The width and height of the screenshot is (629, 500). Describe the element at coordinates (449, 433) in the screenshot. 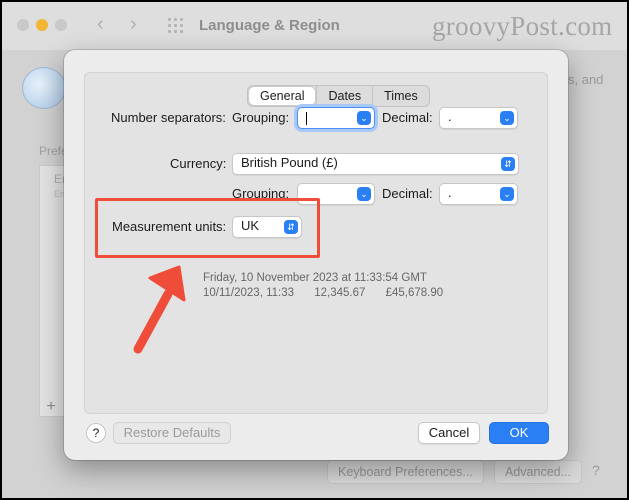

I see `cancel-button: Cancel` at that location.